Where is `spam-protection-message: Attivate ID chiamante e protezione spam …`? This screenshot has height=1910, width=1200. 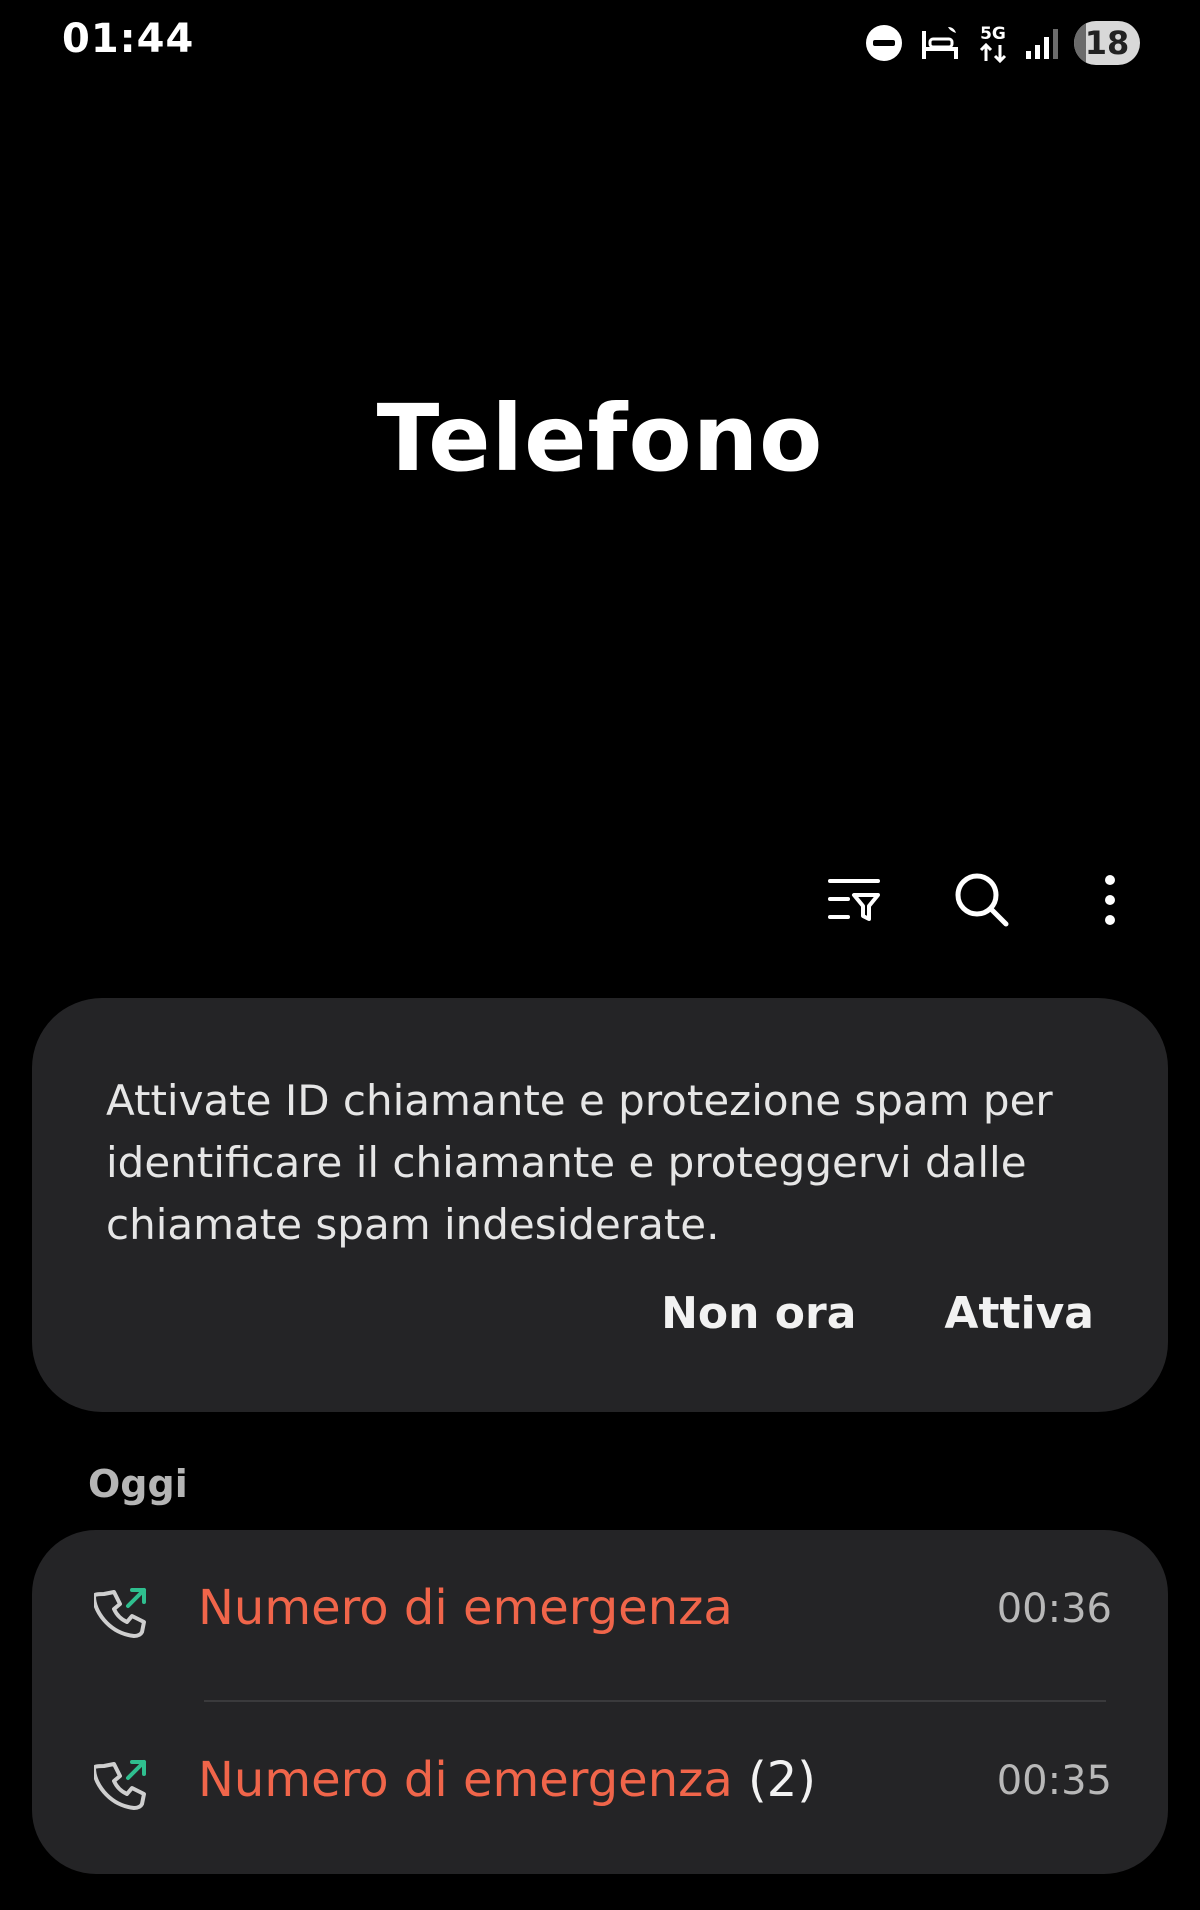
spam-protection-message: Attivate ID chiamante e protezione spam … is located at coordinates (579, 1162).